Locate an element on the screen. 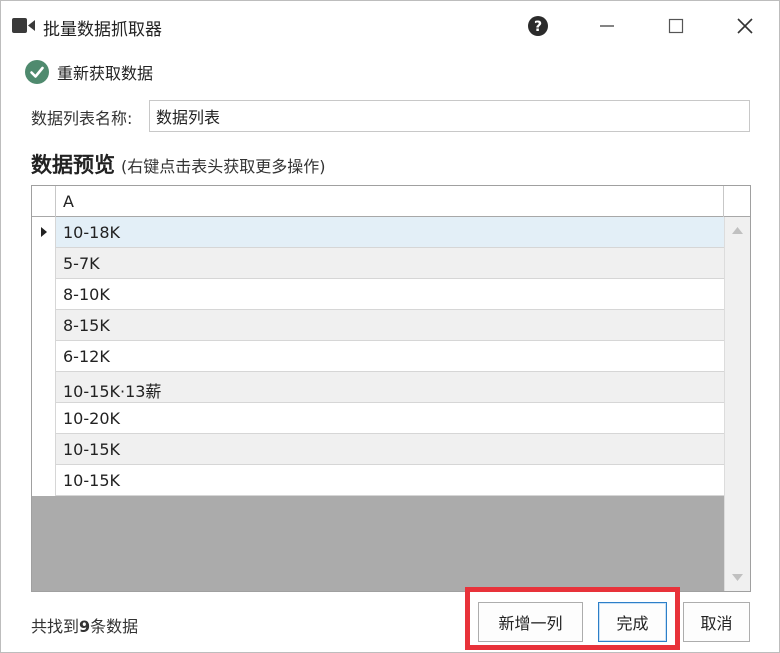  table-row: 8-10K is located at coordinates (378, 294).